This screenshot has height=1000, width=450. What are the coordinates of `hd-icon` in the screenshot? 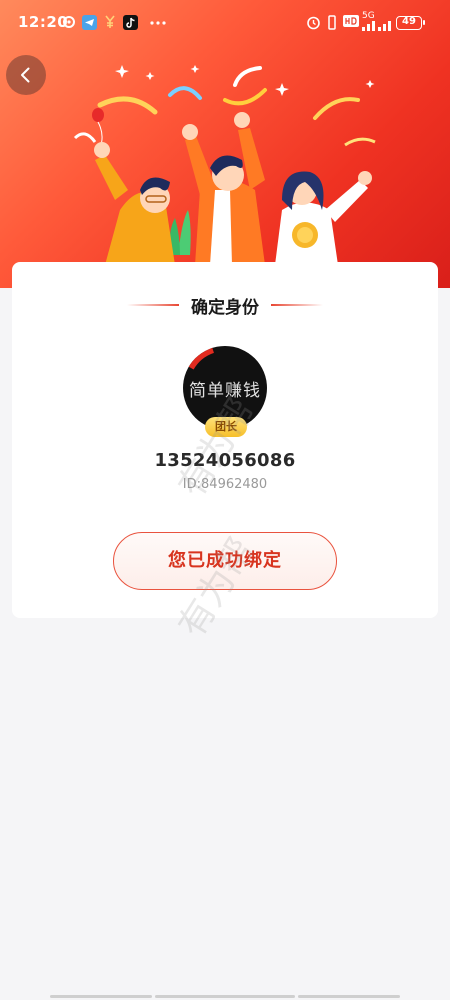 It's located at (351, 21).